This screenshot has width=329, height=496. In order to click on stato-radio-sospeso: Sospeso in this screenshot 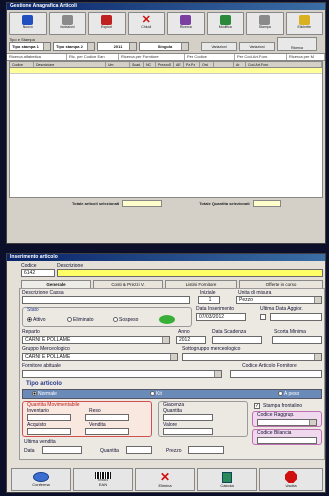, I will do `click(125, 320)`.